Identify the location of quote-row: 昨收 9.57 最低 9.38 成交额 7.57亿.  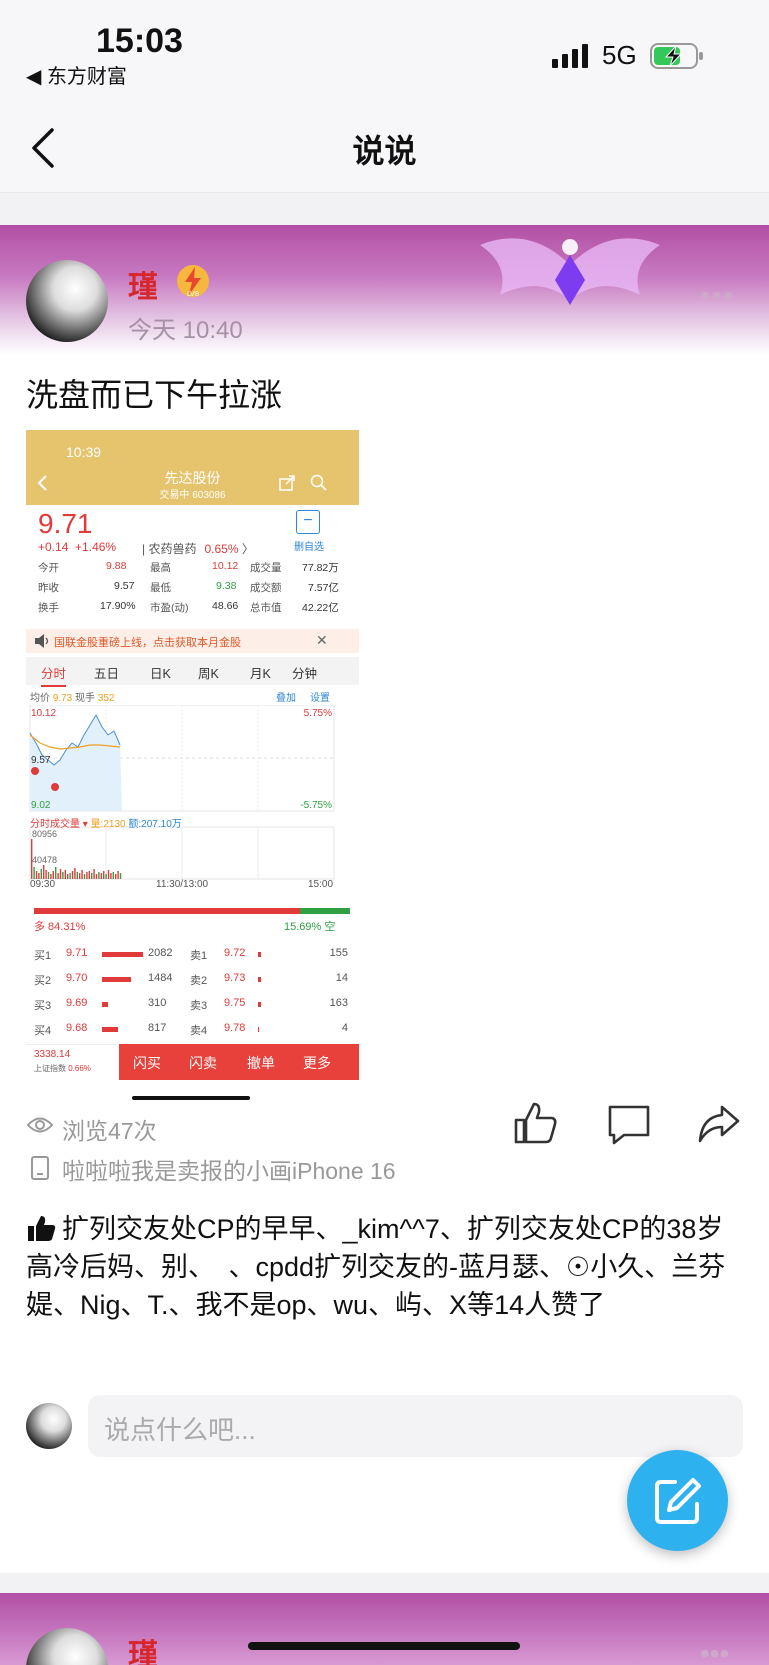
(188, 587).